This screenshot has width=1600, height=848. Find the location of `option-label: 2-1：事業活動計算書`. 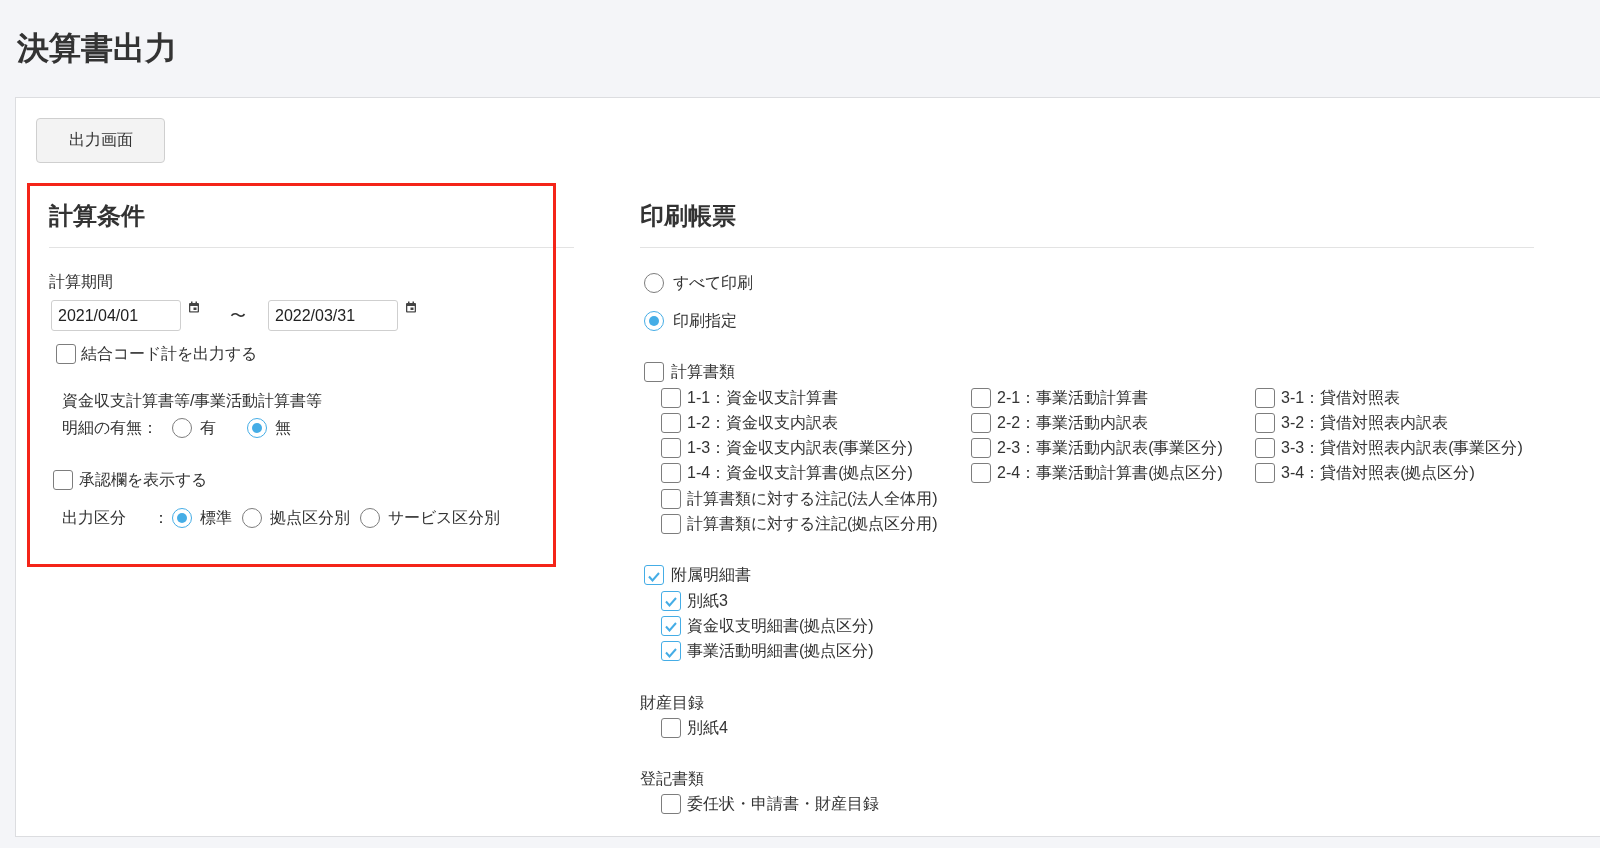

option-label: 2-1：事業活動計算書 is located at coordinates (1073, 397).